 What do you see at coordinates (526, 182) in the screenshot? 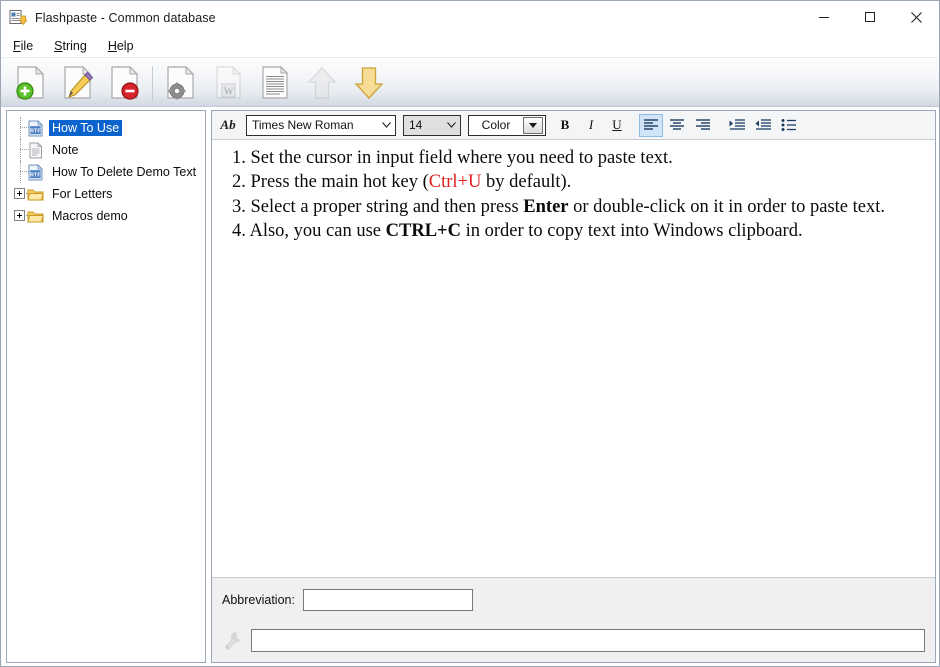
I see `editor-line-2-suffix: by default).` at bounding box center [526, 182].